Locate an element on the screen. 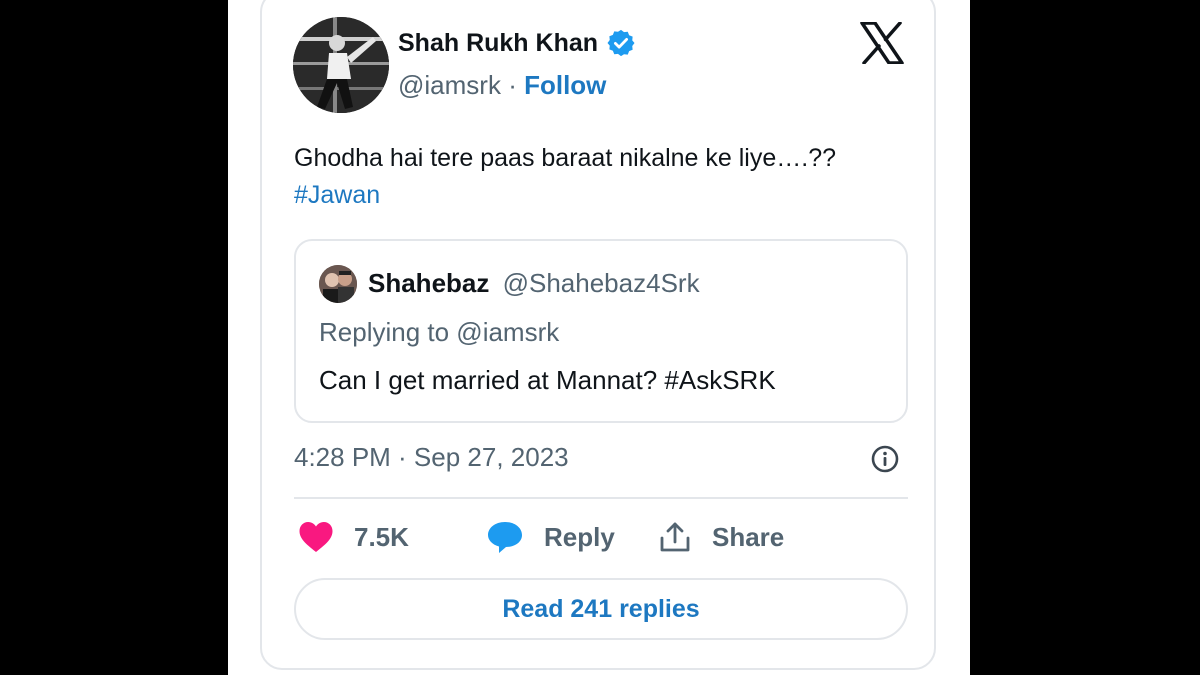  share-label: Share is located at coordinates (748, 536).